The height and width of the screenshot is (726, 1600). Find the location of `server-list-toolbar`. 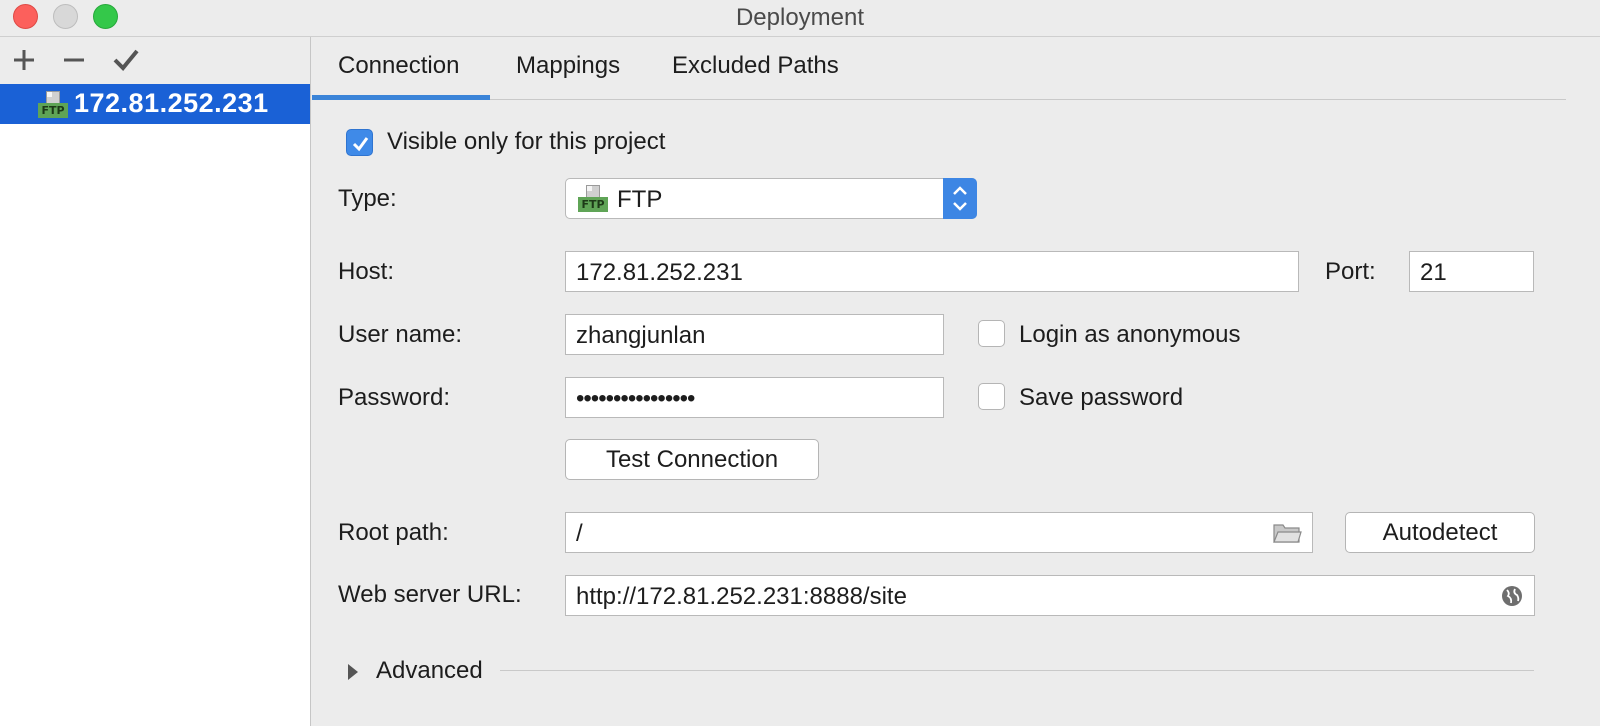

server-list-toolbar is located at coordinates (155, 60).